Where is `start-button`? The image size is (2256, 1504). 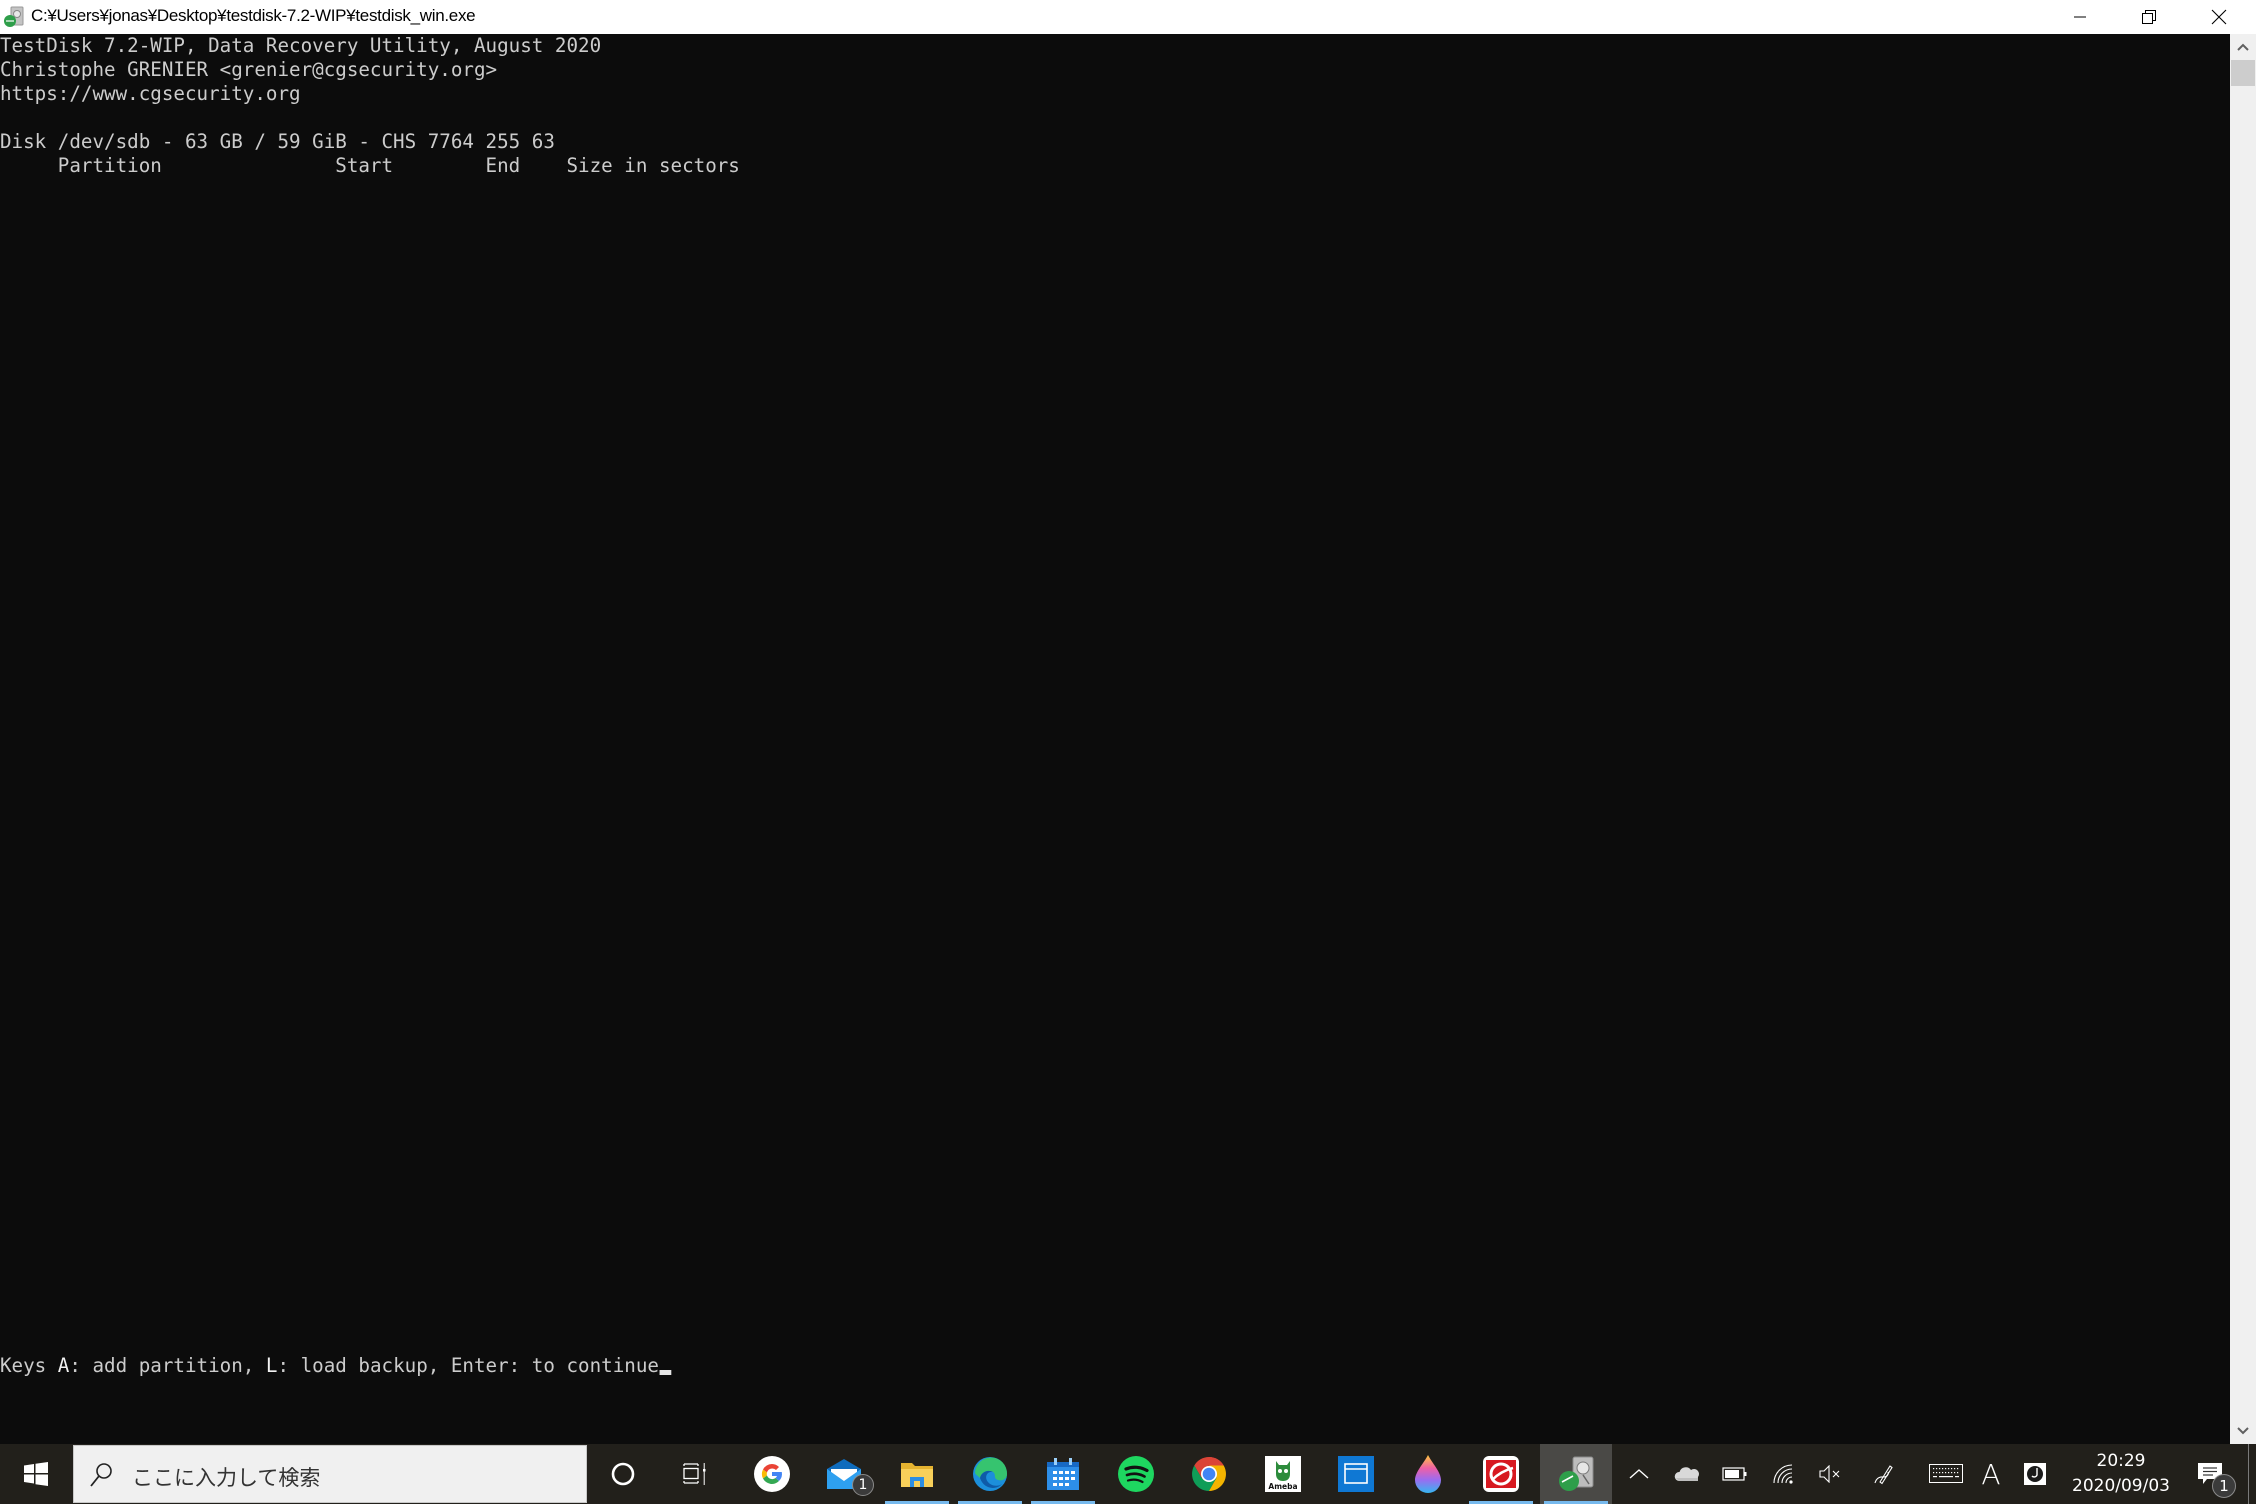
start-button is located at coordinates (36, 1474).